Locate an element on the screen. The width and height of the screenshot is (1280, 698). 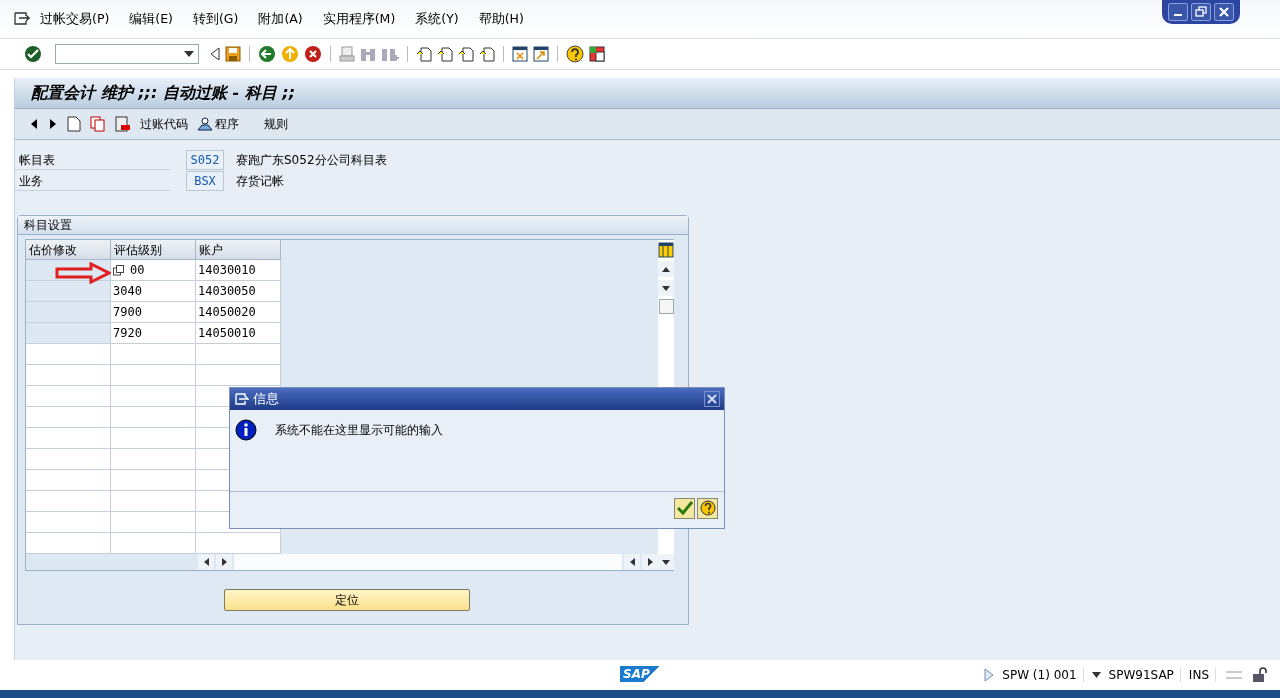
group-title: 科目设置 is located at coordinates (353, 225).